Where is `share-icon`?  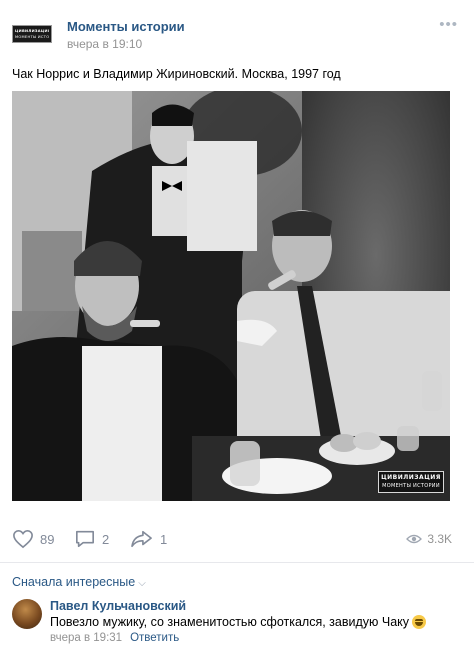
share-icon is located at coordinates (141, 539).